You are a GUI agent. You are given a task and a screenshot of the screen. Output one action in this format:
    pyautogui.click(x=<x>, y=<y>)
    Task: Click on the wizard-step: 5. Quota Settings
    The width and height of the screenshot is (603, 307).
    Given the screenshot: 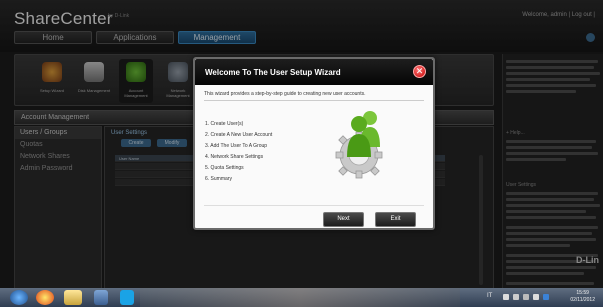 What is the action you would take?
    pyautogui.click(x=224, y=168)
    